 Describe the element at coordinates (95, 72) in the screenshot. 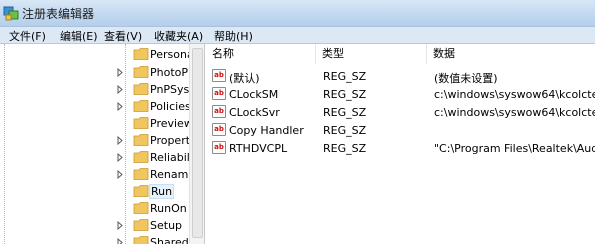

I see `tree-item: PhotoP` at that location.